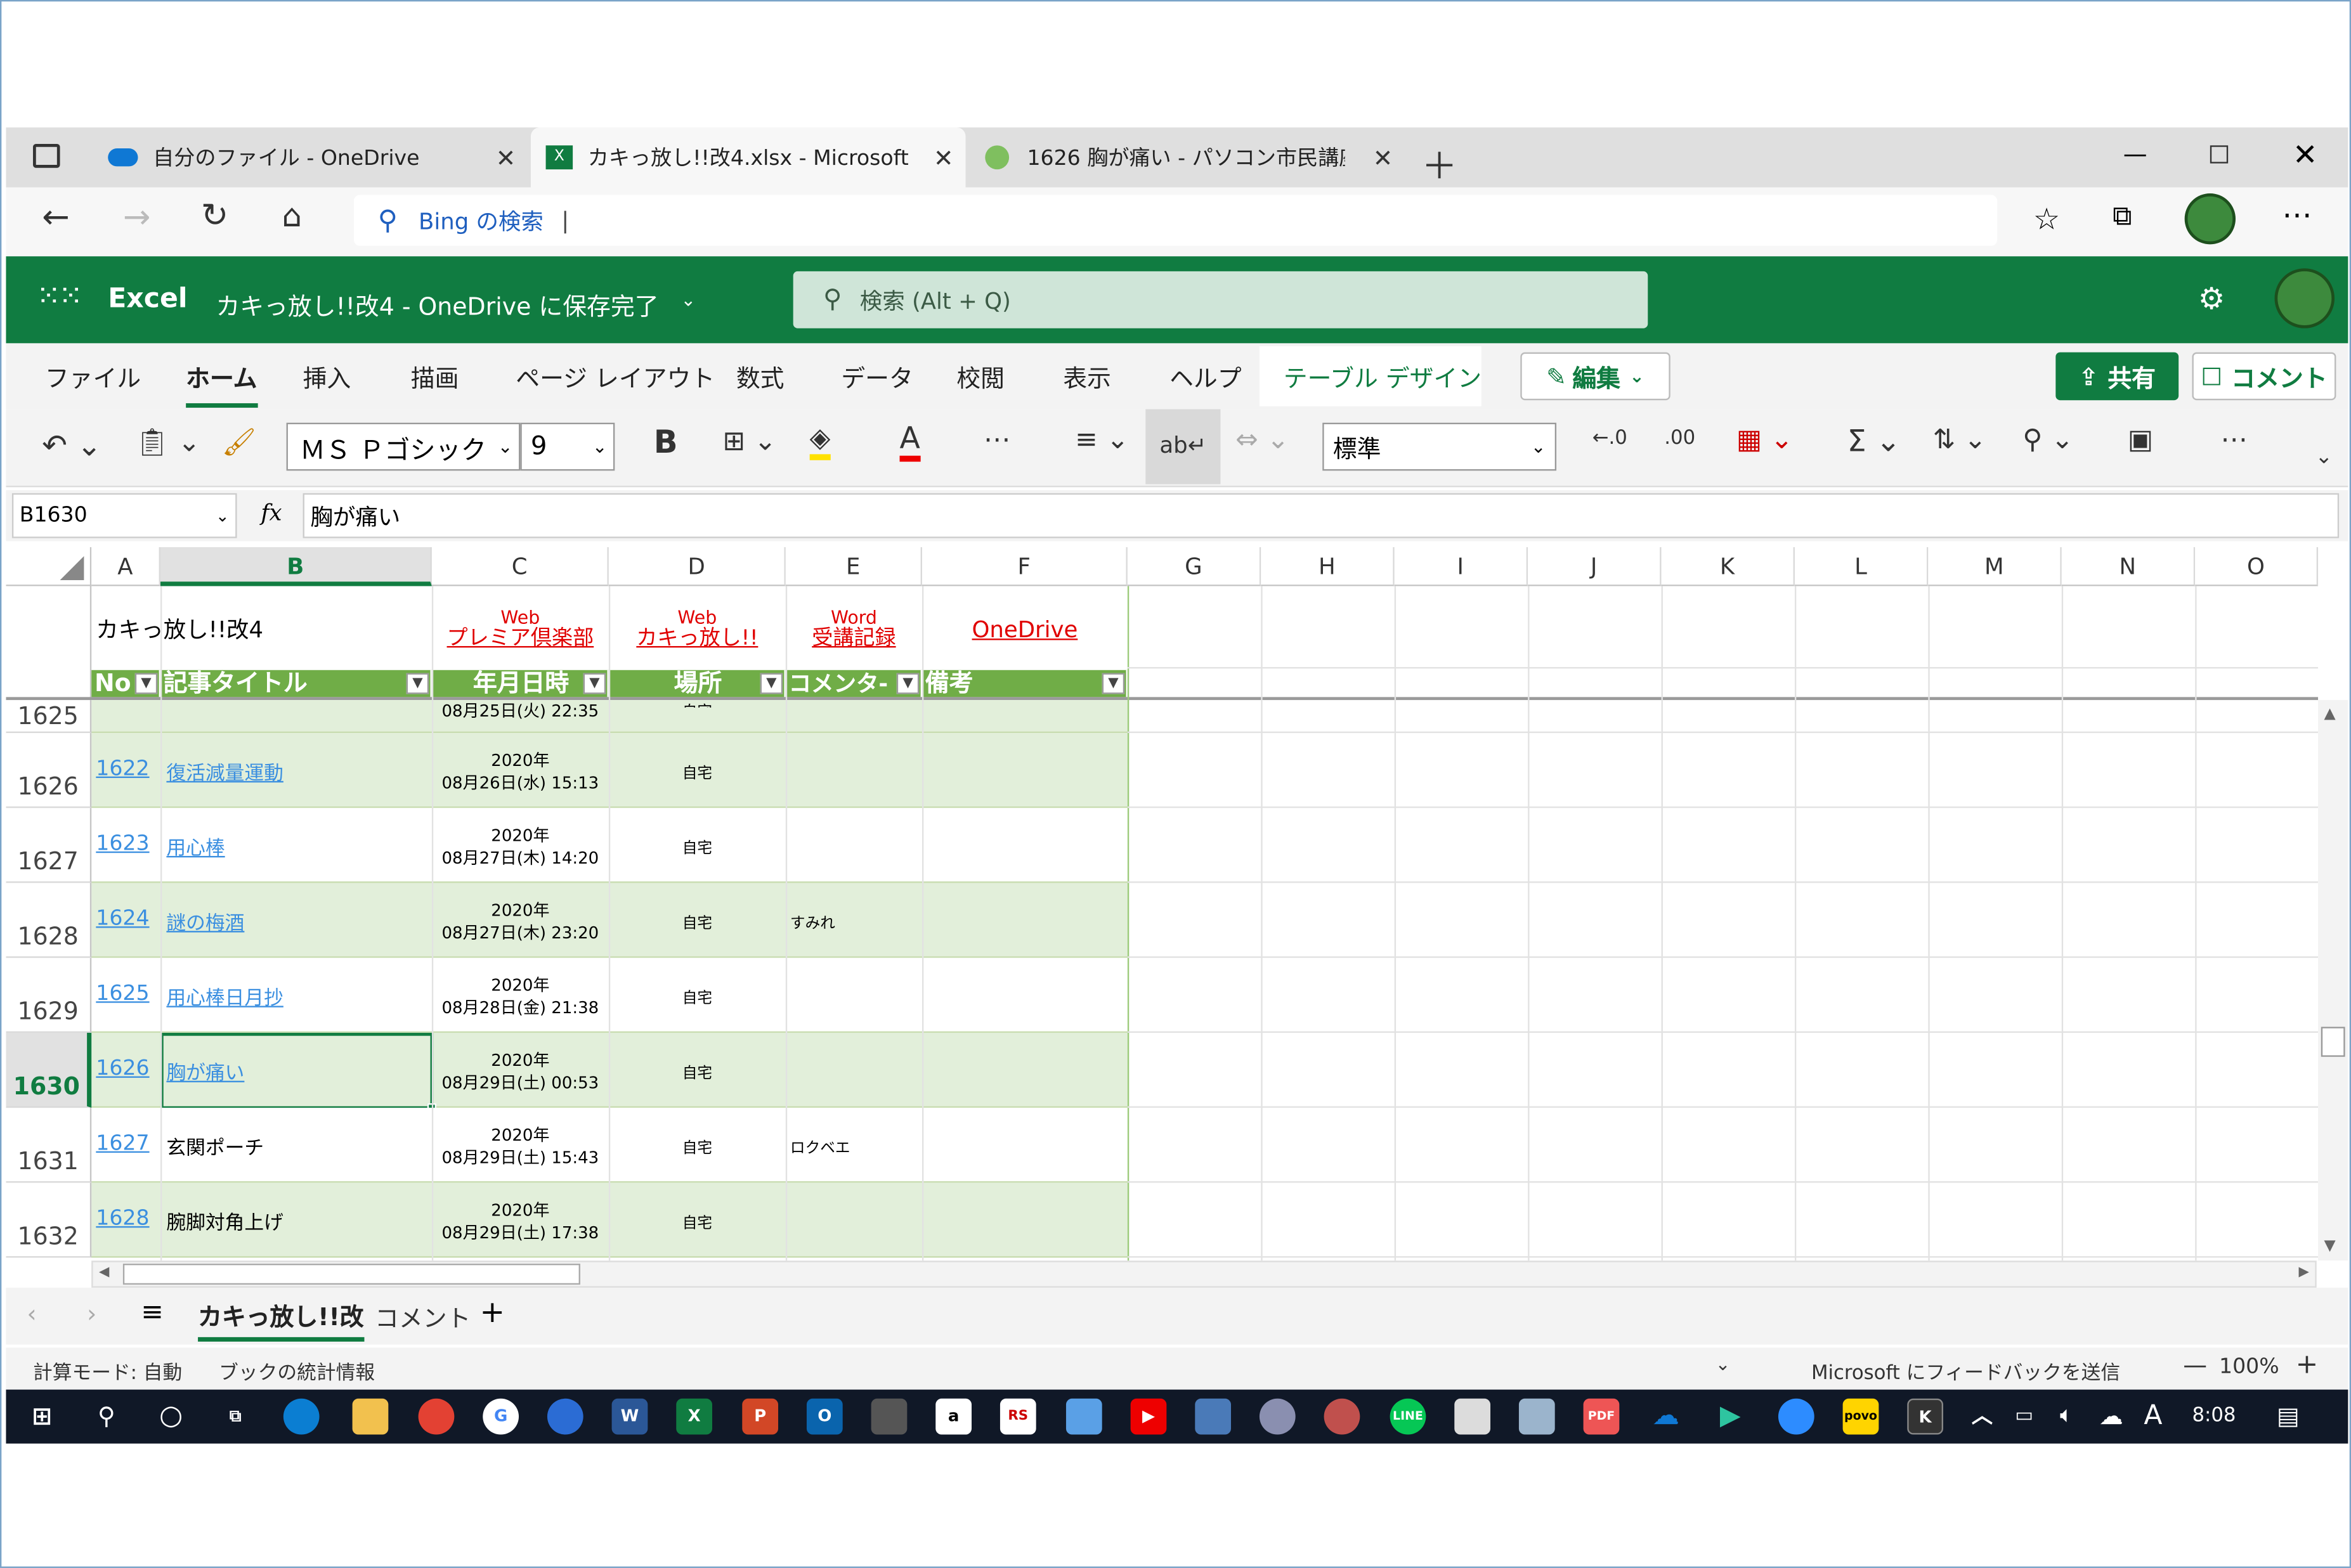 This screenshot has width=2351, height=1568. I want to click on sheet-tab-comment: コメント, so click(423, 1316).